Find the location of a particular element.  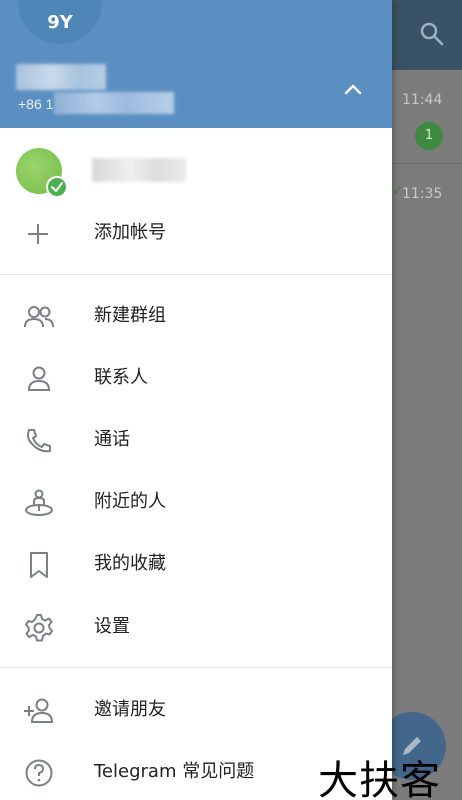

saved-messages-icon is located at coordinates (39, 565).